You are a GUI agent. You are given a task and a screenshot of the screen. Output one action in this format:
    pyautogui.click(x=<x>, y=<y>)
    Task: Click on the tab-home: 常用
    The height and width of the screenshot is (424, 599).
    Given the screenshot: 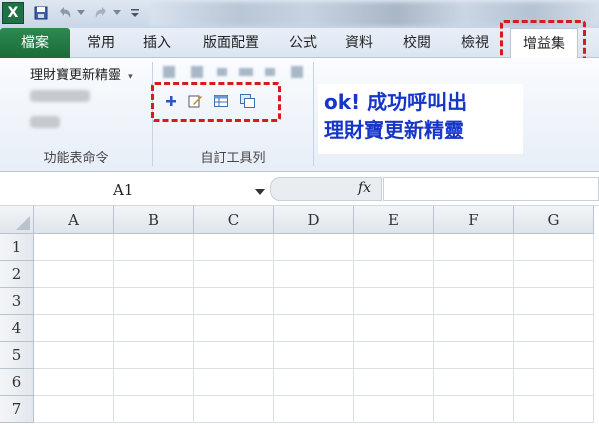 What is the action you would take?
    pyautogui.click(x=101, y=43)
    